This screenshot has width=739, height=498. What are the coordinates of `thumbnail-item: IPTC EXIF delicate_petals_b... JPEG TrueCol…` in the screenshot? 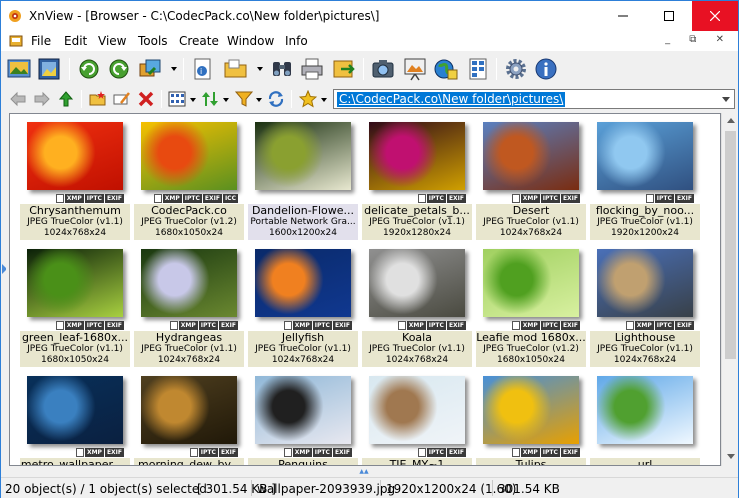 It's located at (417, 181).